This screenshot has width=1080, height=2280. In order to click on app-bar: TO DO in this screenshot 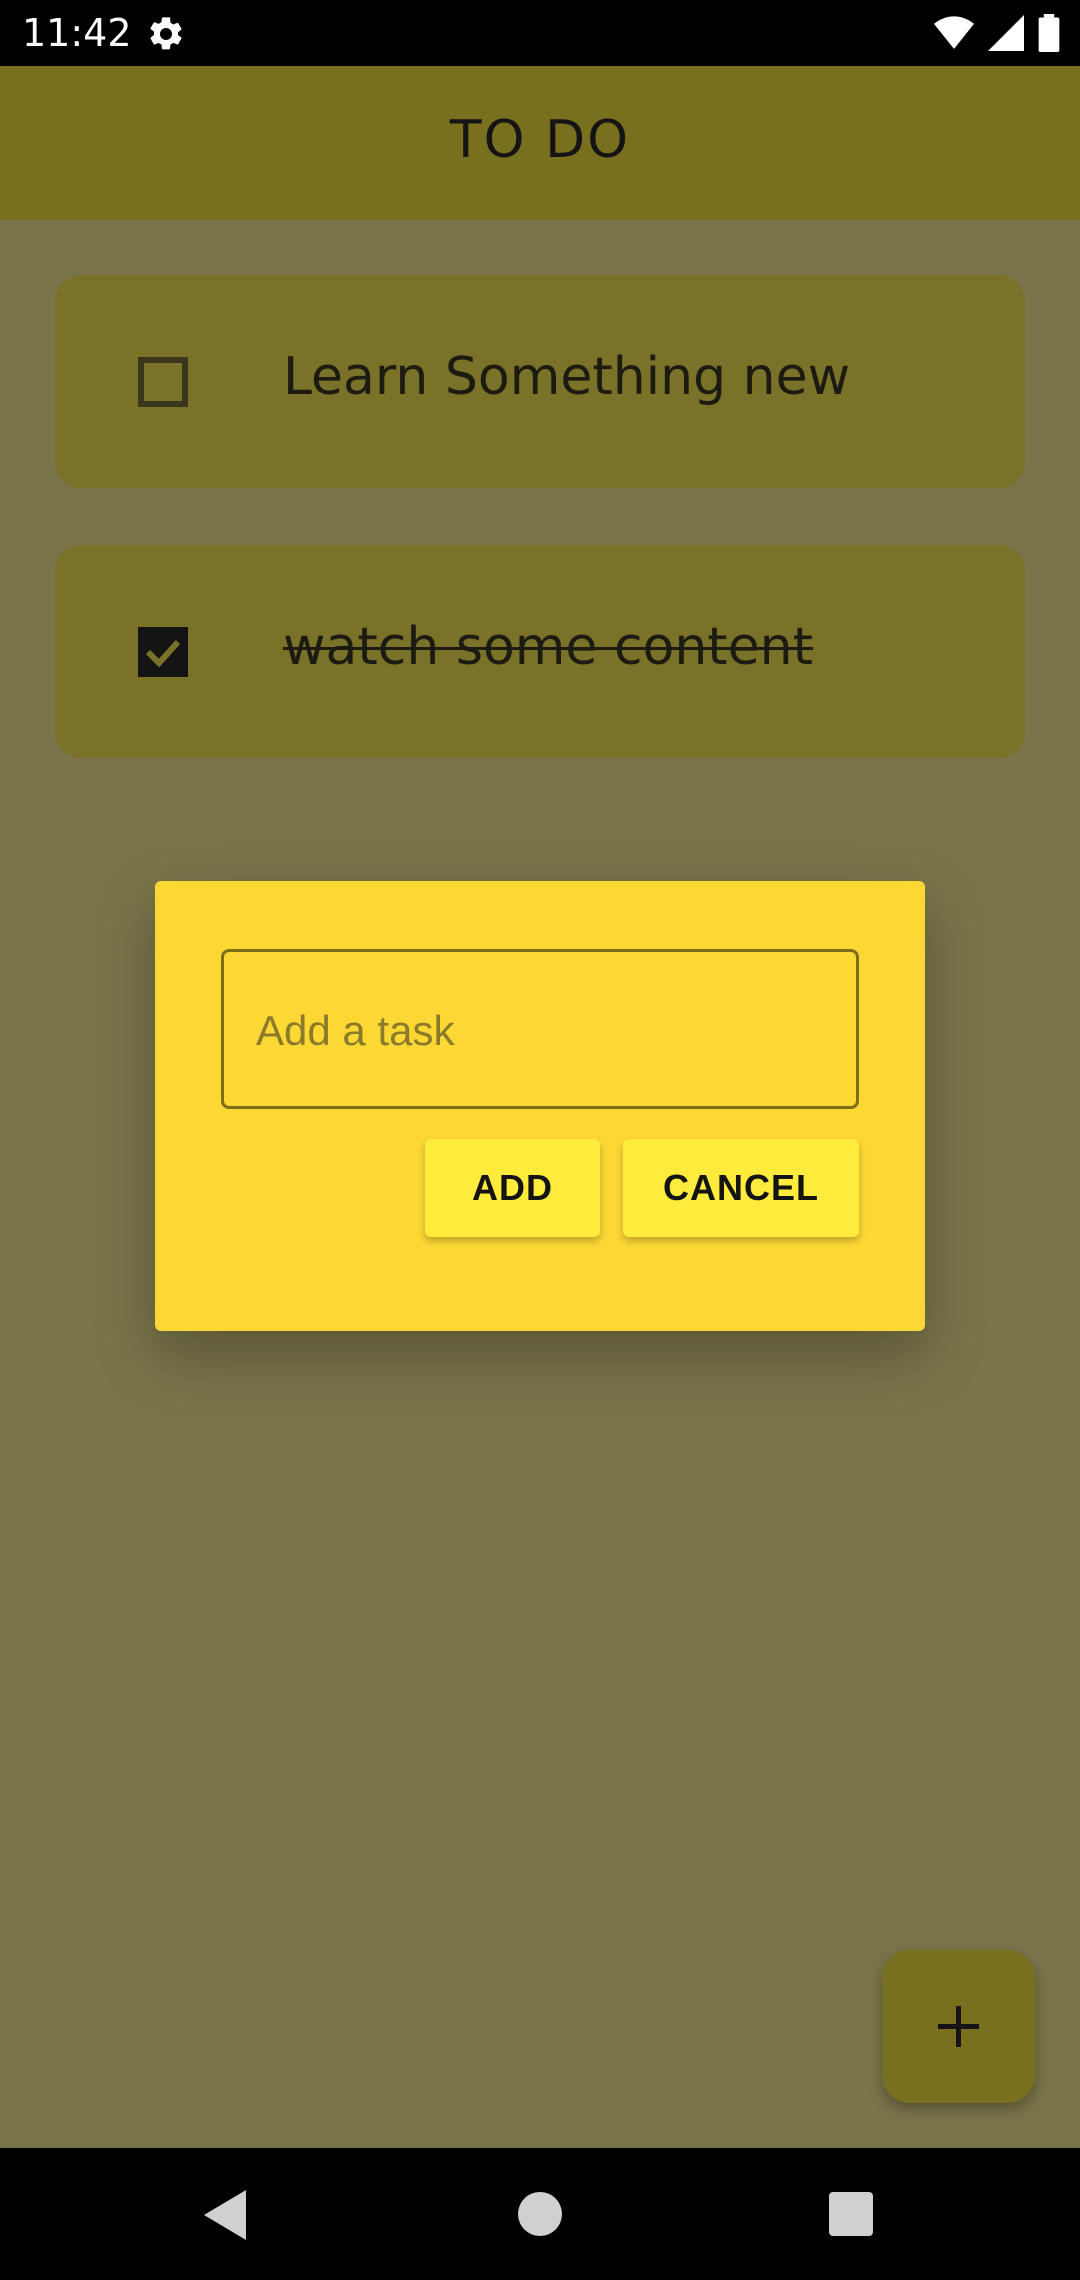, I will do `click(540, 143)`.